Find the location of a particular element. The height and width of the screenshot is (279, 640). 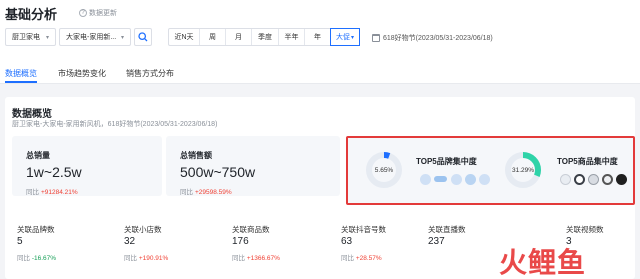

total-sales-amount-card: 总销售额 500w~750w 同比 +29598.59% is located at coordinates (253, 166).